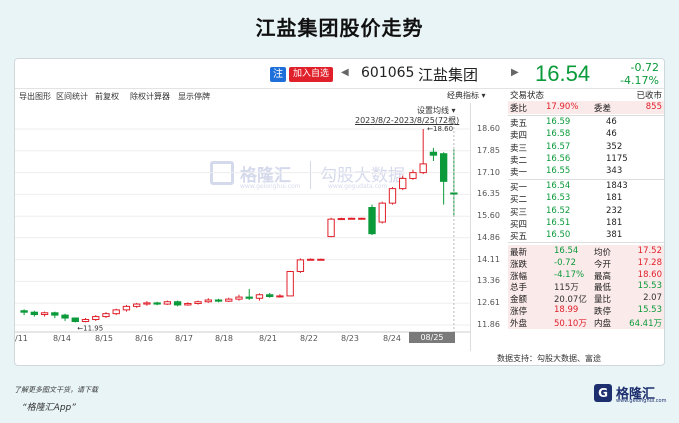 This screenshot has width=679, height=423. Describe the element at coordinates (519, 212) in the screenshot. I see `bid-level: 买三` at that location.